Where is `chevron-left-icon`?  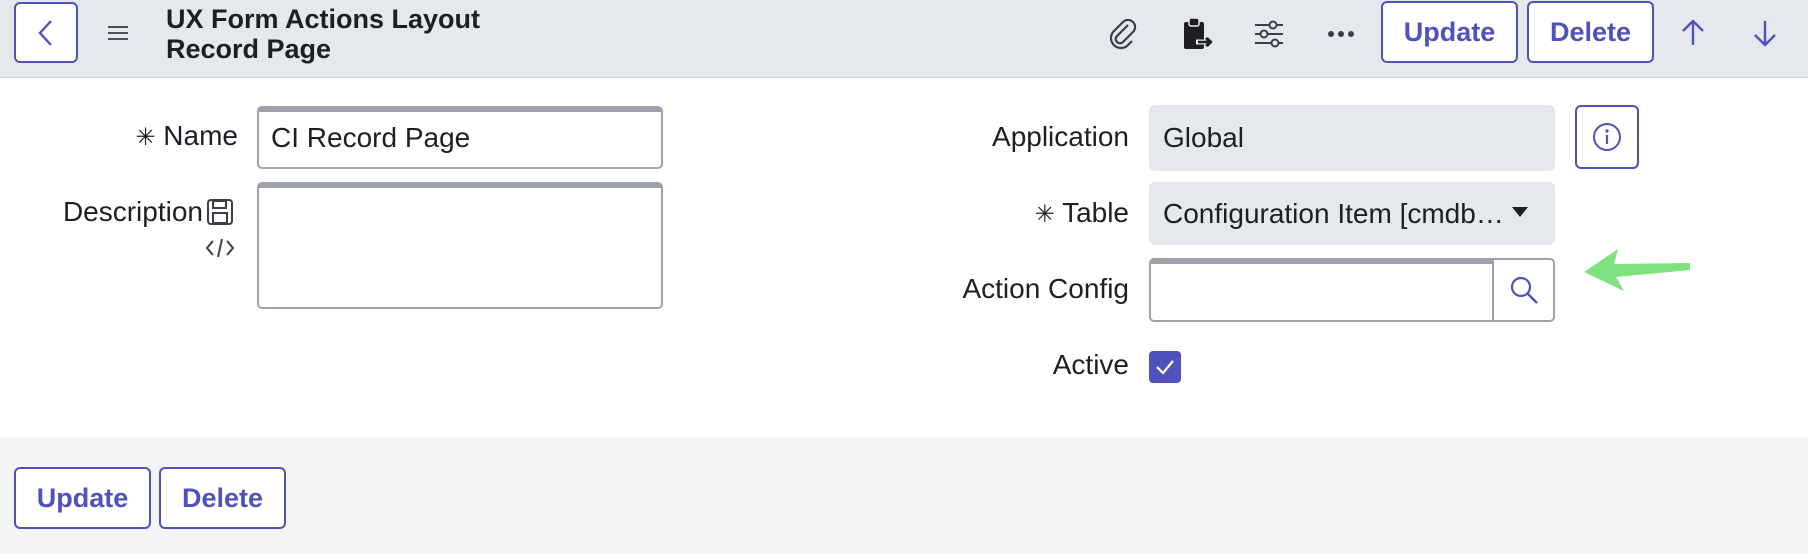 chevron-left-icon is located at coordinates (45, 32).